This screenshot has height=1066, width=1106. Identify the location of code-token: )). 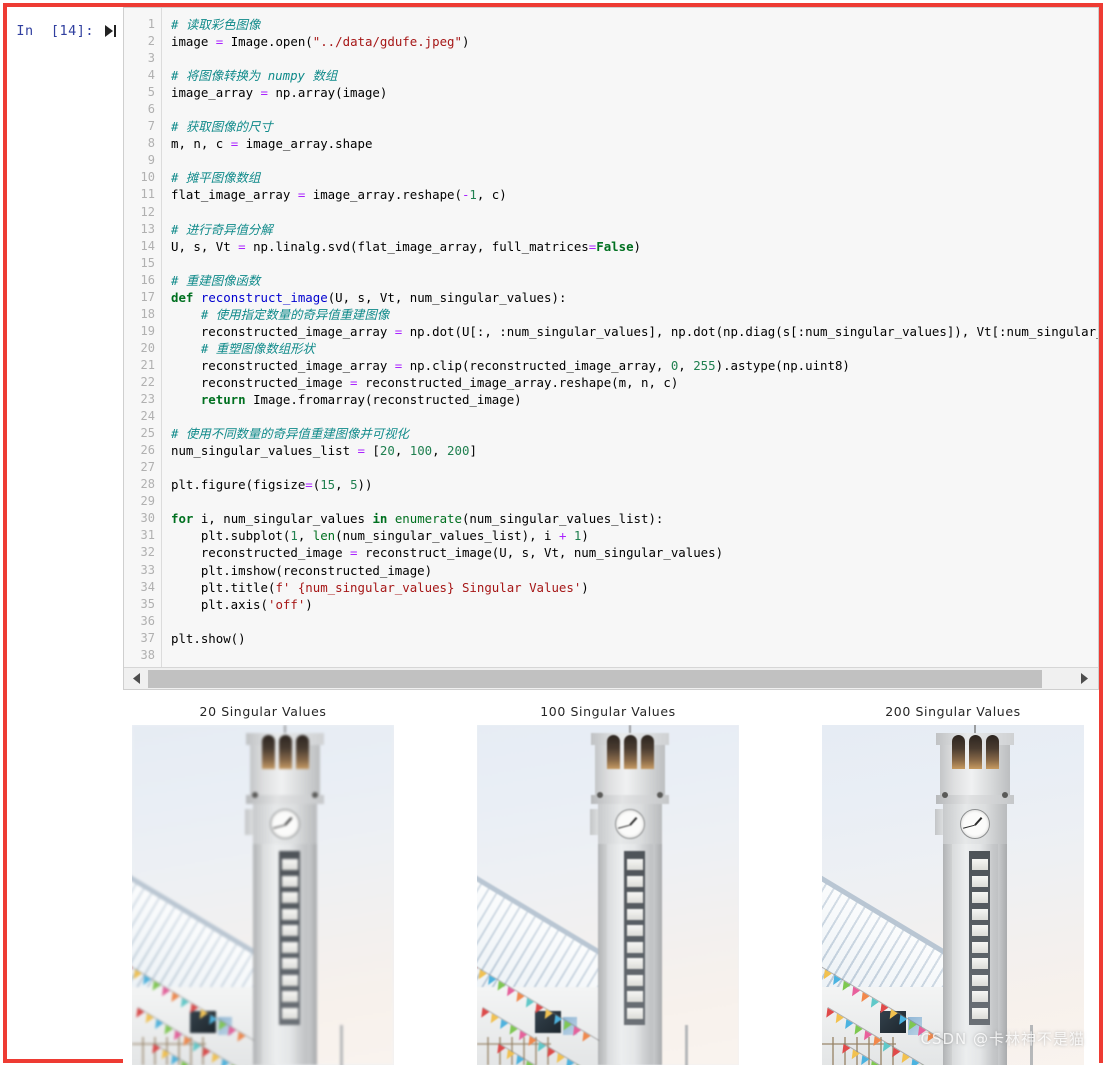
(365, 485).